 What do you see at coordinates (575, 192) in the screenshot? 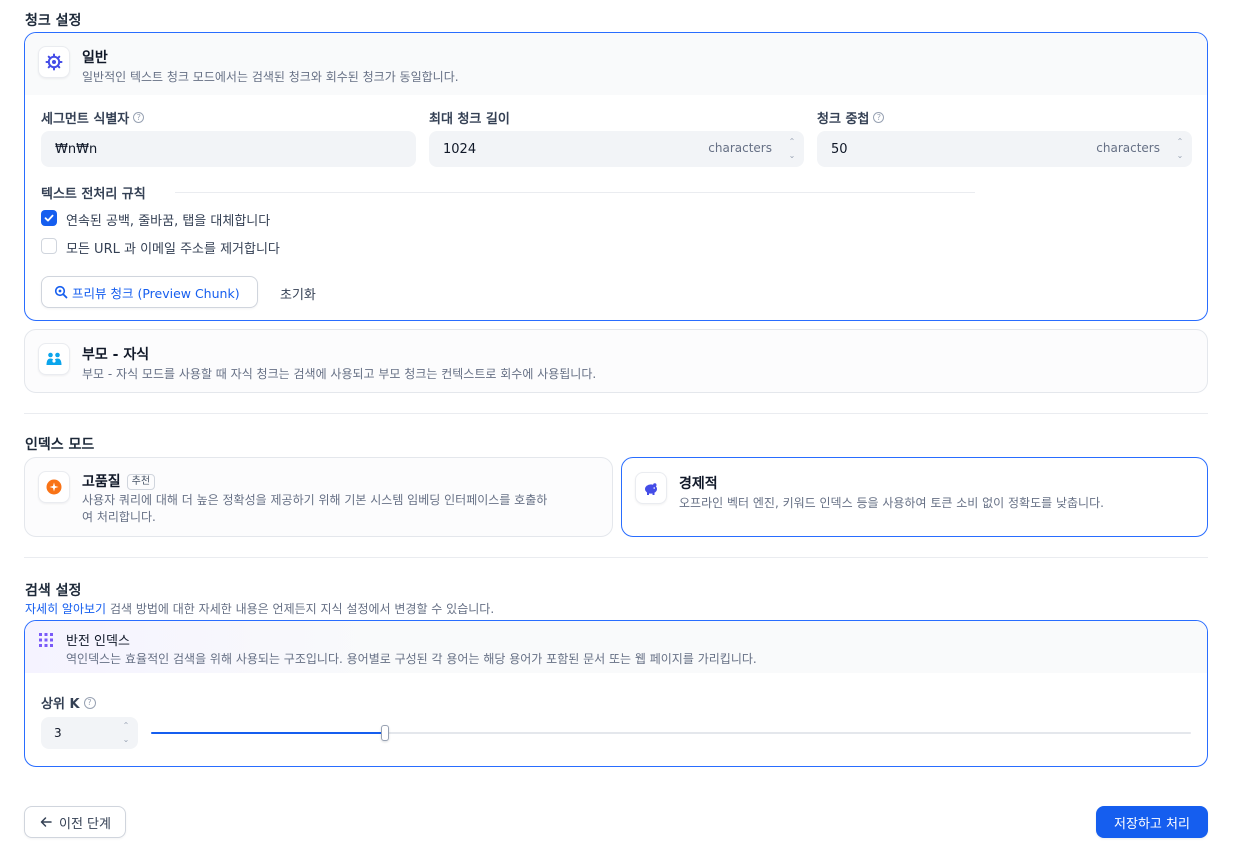
I see `divider` at bounding box center [575, 192].